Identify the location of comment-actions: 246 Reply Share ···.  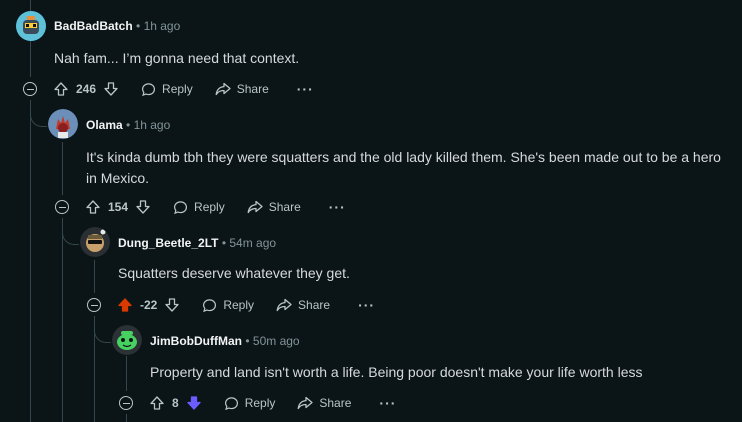
(168, 89).